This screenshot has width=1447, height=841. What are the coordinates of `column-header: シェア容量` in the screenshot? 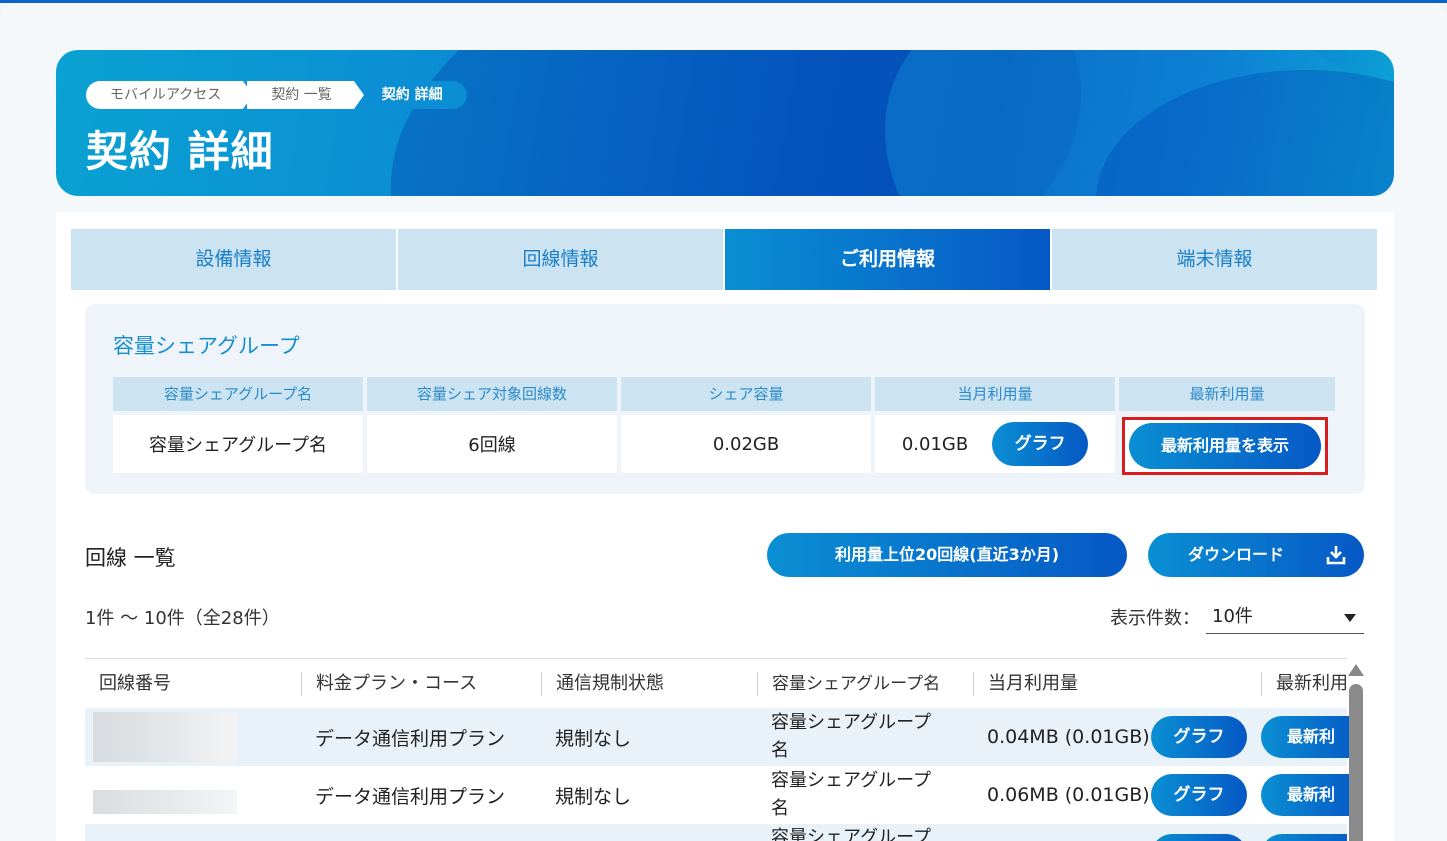 It's located at (746, 394).